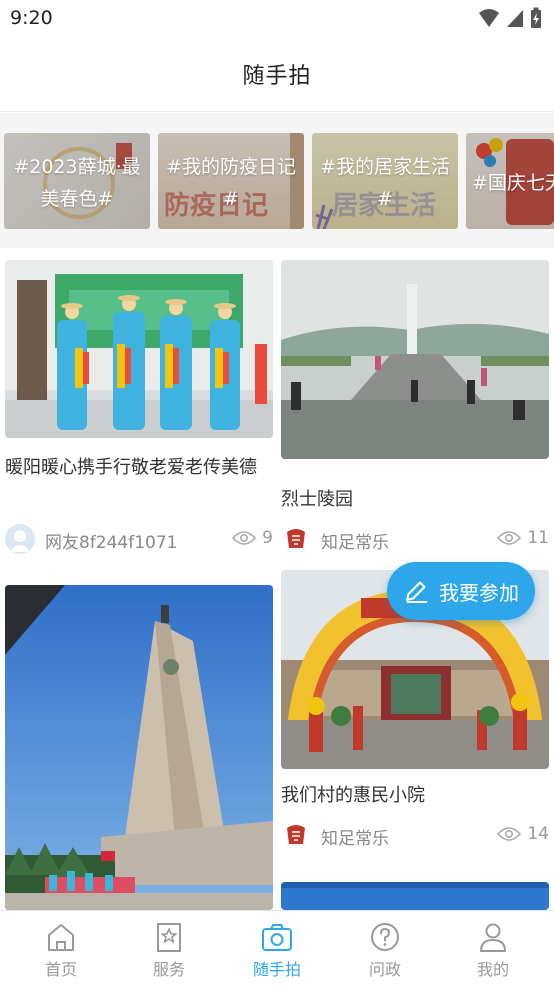  I want to click on bottom-tab-bar: 首页 服务 随手拍 问政 我的, so click(277, 947).